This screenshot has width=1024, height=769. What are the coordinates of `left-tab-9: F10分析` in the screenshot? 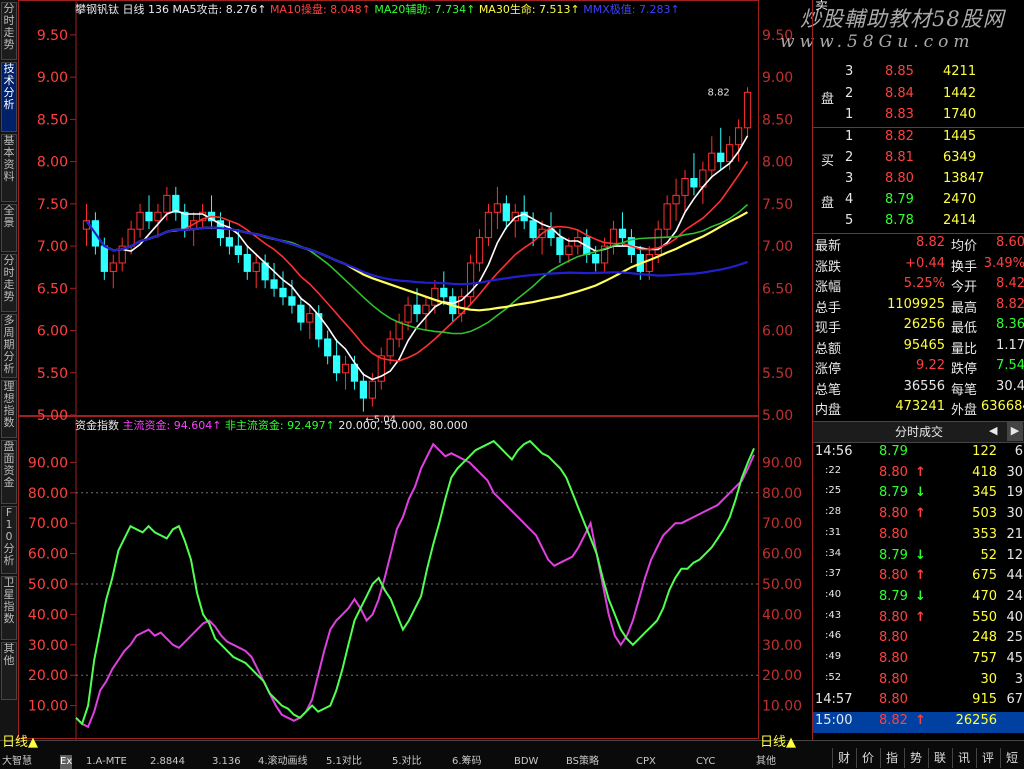 It's located at (9, 540).